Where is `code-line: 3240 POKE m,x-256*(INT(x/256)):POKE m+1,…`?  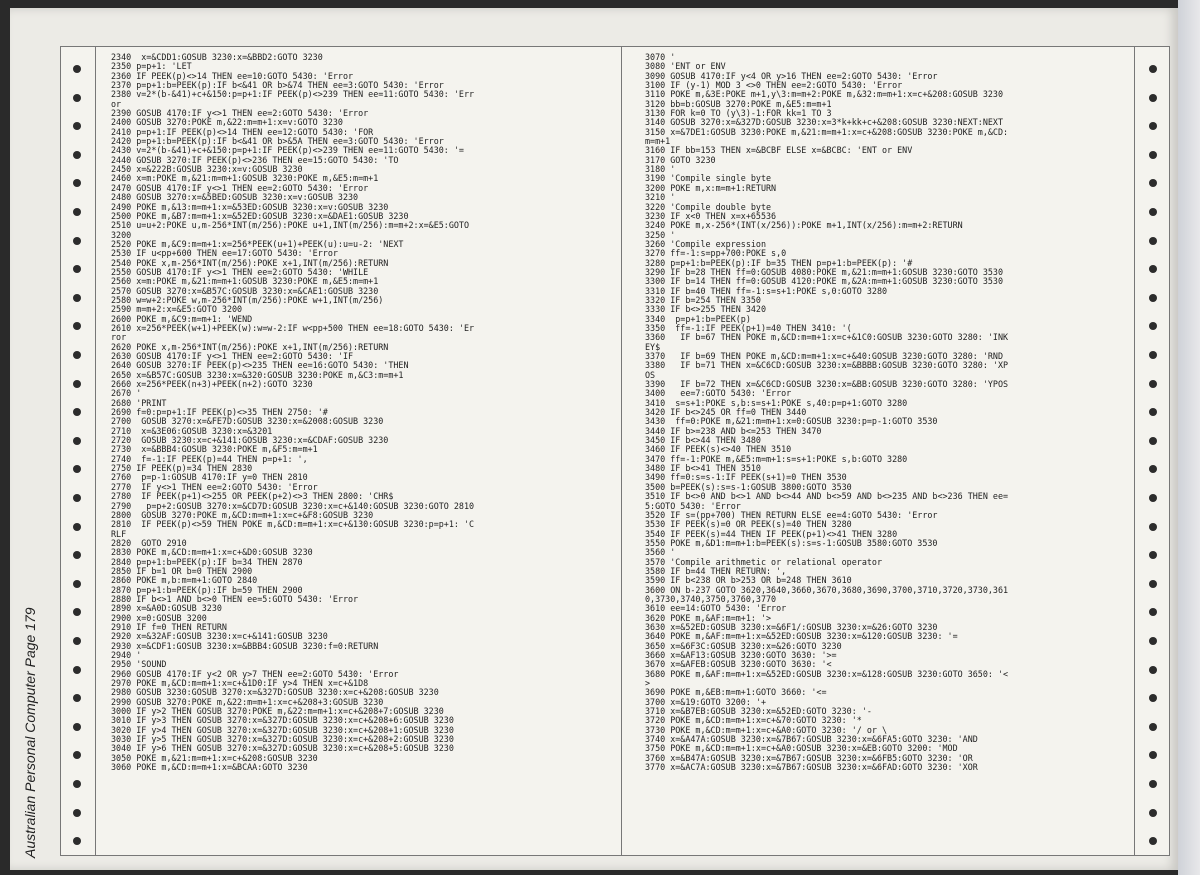
code-line: 3240 POKE m,x-256*(INT(x/256)):POKE m+1,… is located at coordinates (804, 225).